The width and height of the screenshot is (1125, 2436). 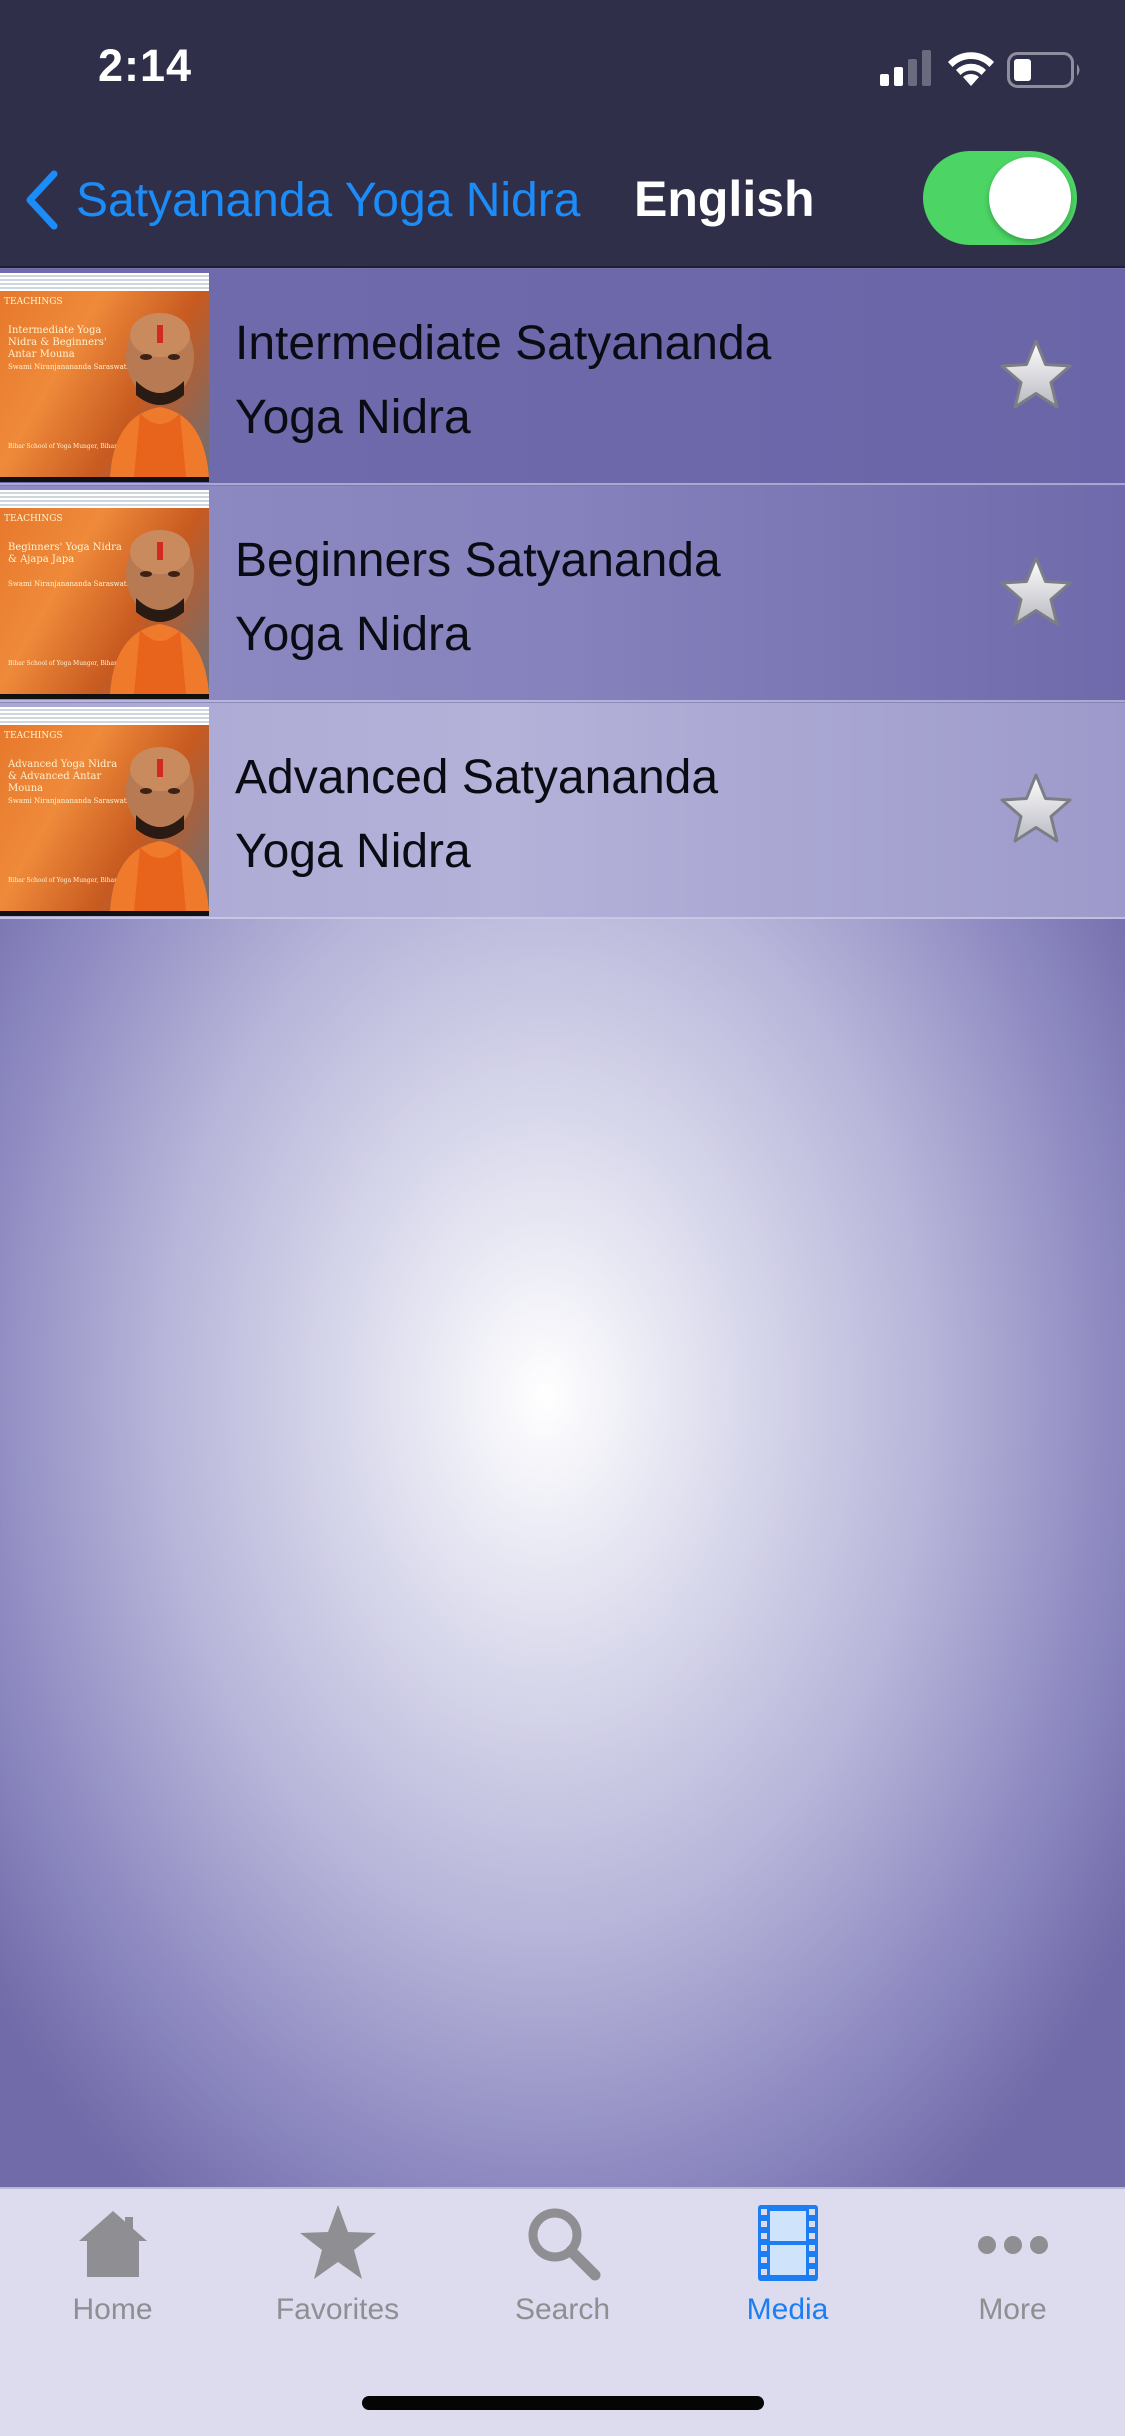 What do you see at coordinates (112, 2309) in the screenshot?
I see `tab-label-home: Home` at bounding box center [112, 2309].